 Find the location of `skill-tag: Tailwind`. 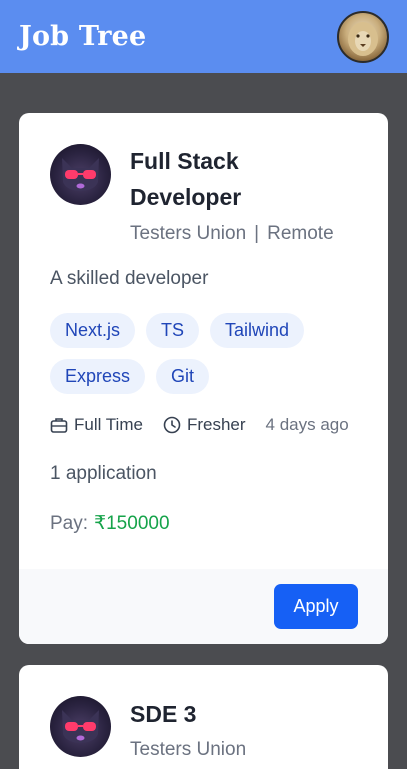

skill-tag: Tailwind is located at coordinates (257, 330).